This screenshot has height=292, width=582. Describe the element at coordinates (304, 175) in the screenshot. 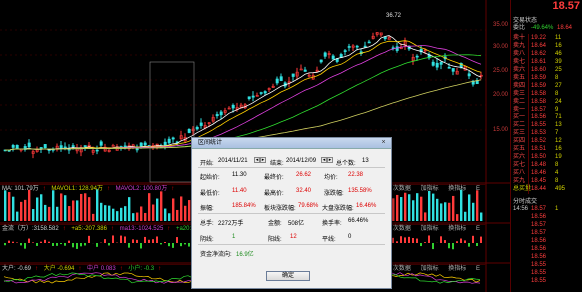

I see `close-price-value: 26.62` at that location.